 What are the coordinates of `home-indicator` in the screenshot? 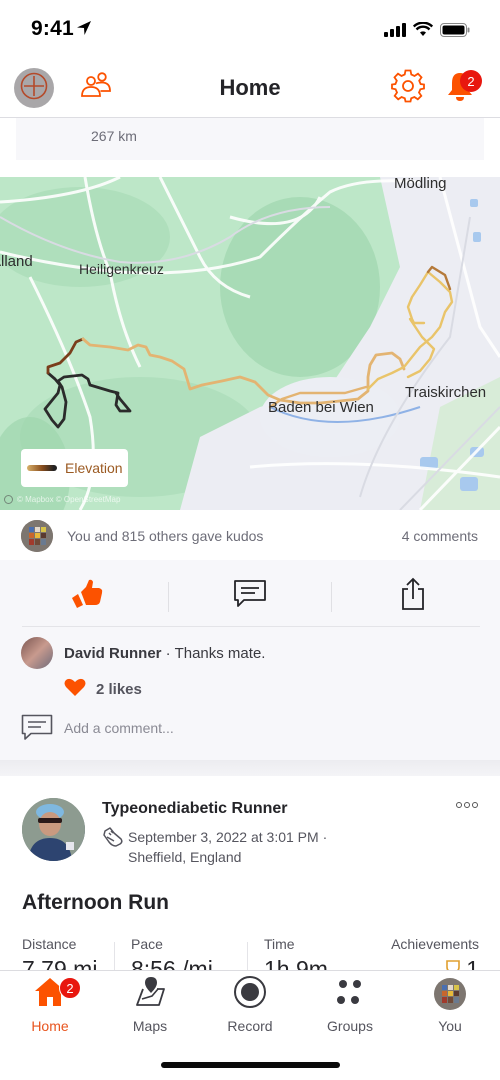 It's located at (250, 1065).